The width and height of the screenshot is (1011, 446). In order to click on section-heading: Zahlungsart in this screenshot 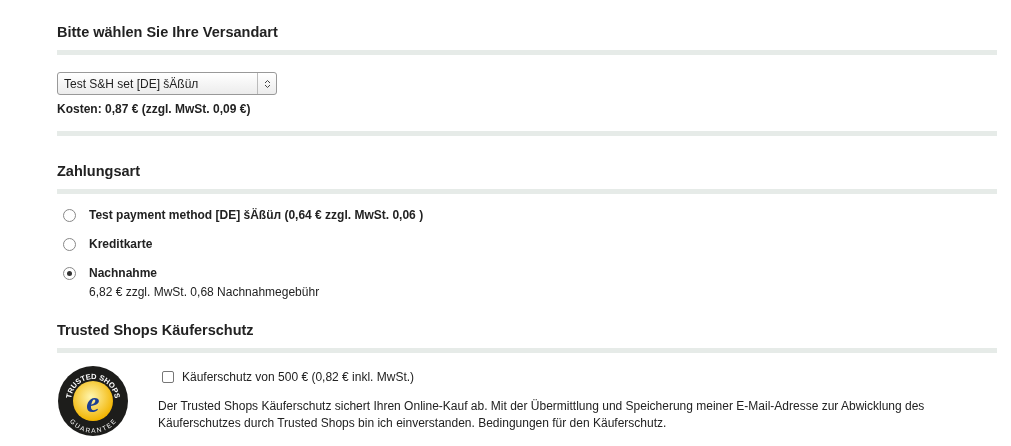, I will do `click(99, 171)`.